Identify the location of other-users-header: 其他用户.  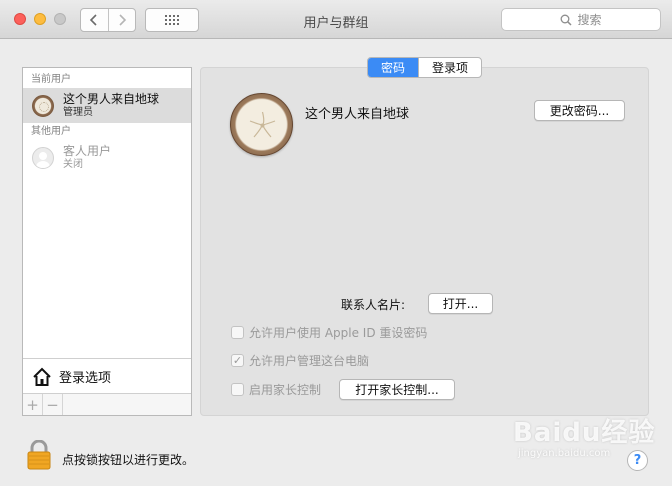
(51, 131).